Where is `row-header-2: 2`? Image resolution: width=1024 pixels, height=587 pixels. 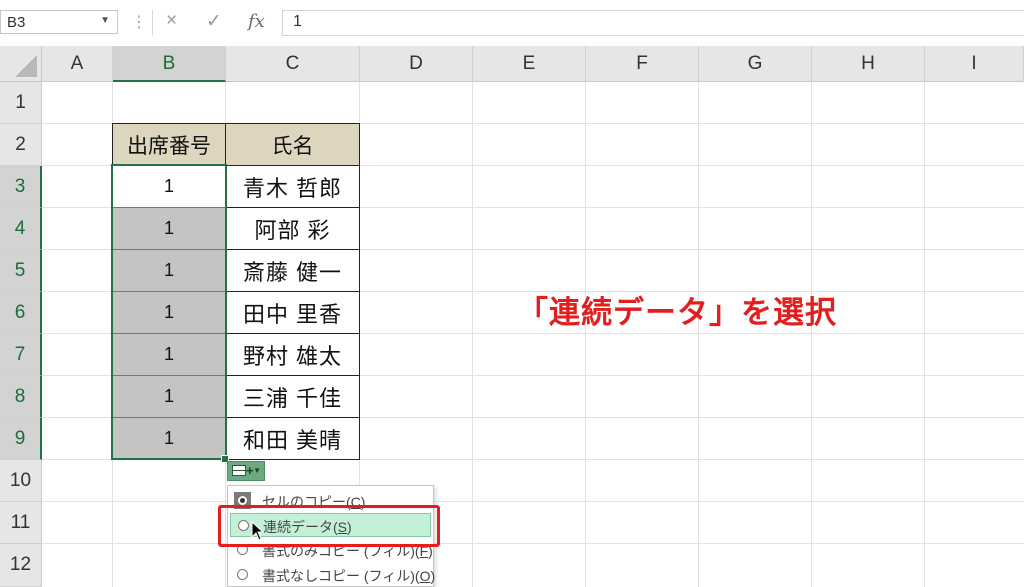 row-header-2: 2 is located at coordinates (21, 145).